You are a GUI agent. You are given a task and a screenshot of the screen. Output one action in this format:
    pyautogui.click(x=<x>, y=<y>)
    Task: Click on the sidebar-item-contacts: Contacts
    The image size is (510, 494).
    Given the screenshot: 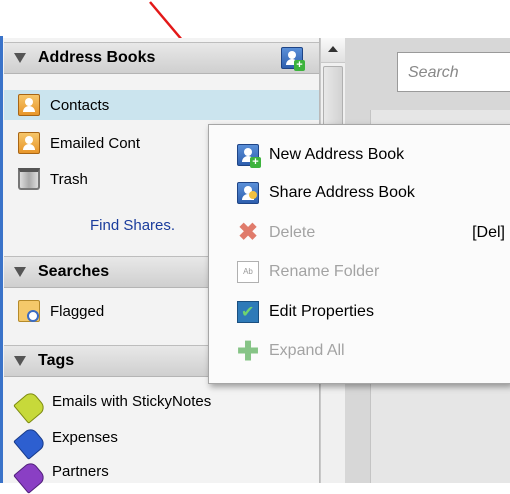 What is the action you would take?
    pyautogui.click(x=161, y=105)
    